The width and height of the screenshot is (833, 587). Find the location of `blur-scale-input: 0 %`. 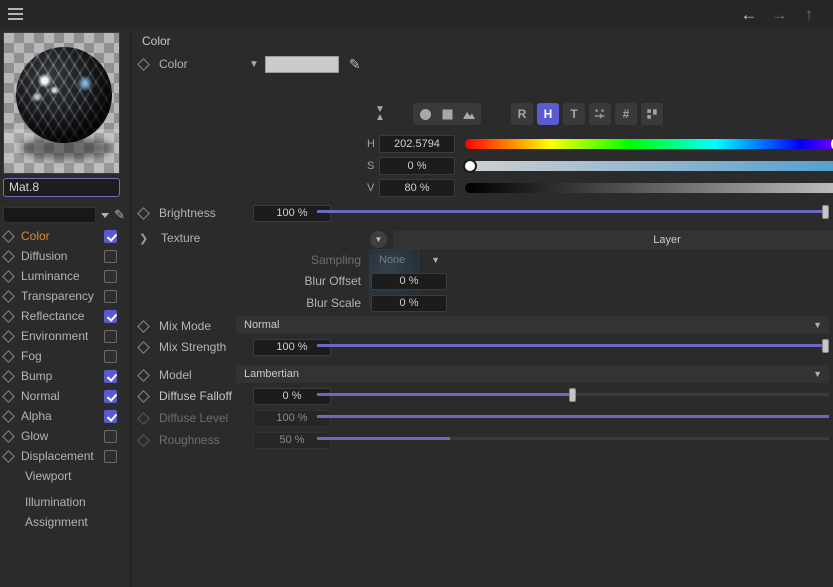

blur-scale-input: 0 % is located at coordinates (409, 303).